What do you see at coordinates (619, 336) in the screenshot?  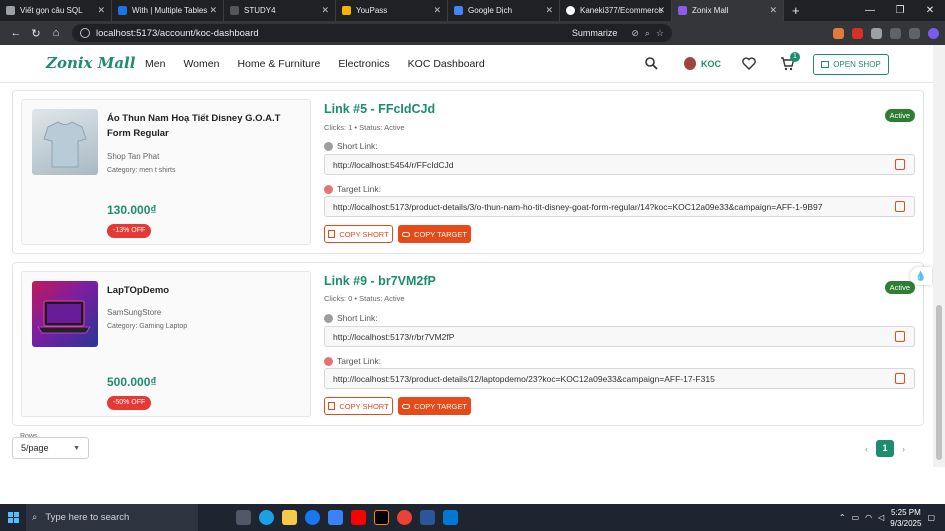 I see `short-link-field: http://localhost:5173/r/br7VM2fP` at bounding box center [619, 336].